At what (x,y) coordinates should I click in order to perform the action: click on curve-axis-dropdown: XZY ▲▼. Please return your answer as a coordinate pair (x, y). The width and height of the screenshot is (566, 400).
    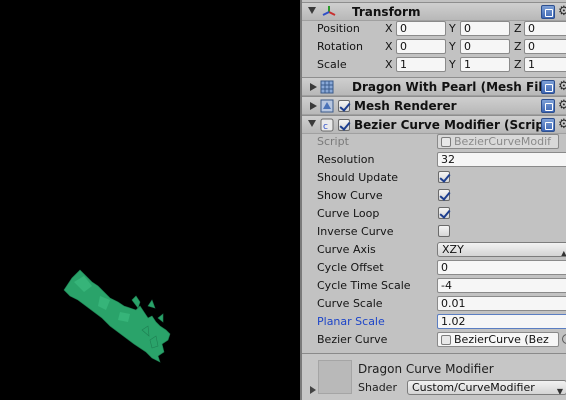
    Looking at the image, I should click on (501, 249).